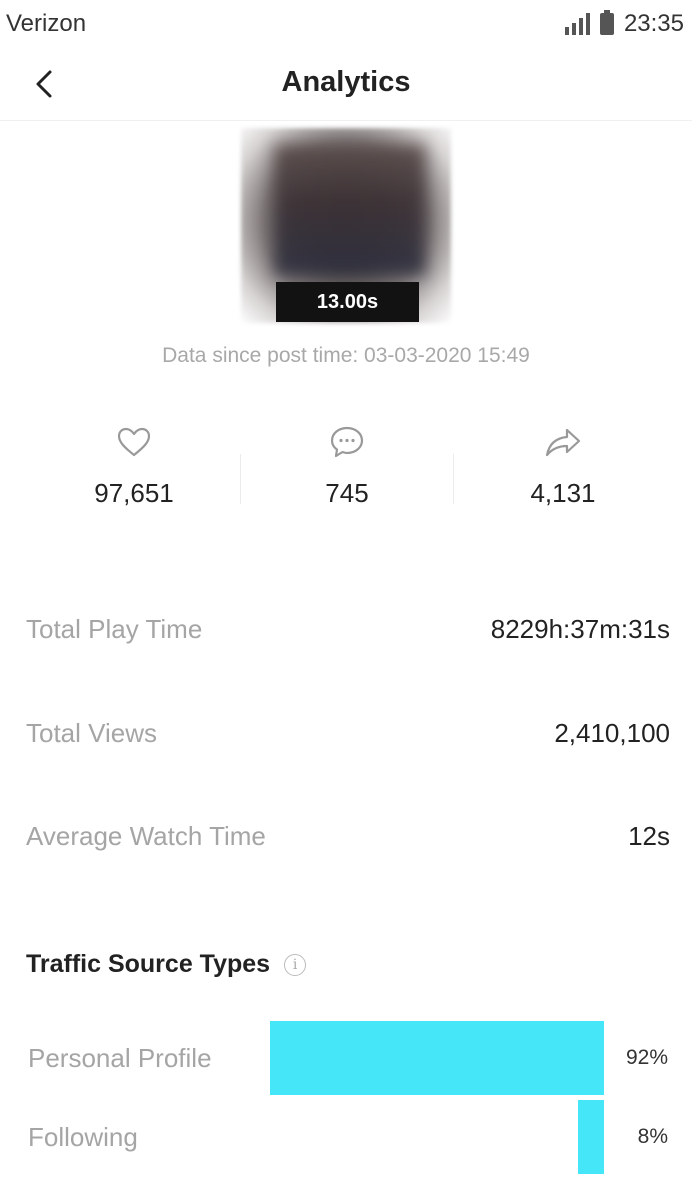 The image size is (692, 1204). Describe the element at coordinates (347, 464) in the screenshot. I see `comments-stat: 745` at that location.